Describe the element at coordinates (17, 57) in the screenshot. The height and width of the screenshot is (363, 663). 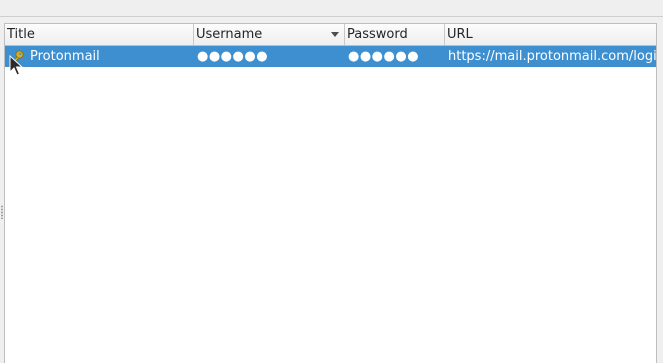
I see `key-icon` at that location.